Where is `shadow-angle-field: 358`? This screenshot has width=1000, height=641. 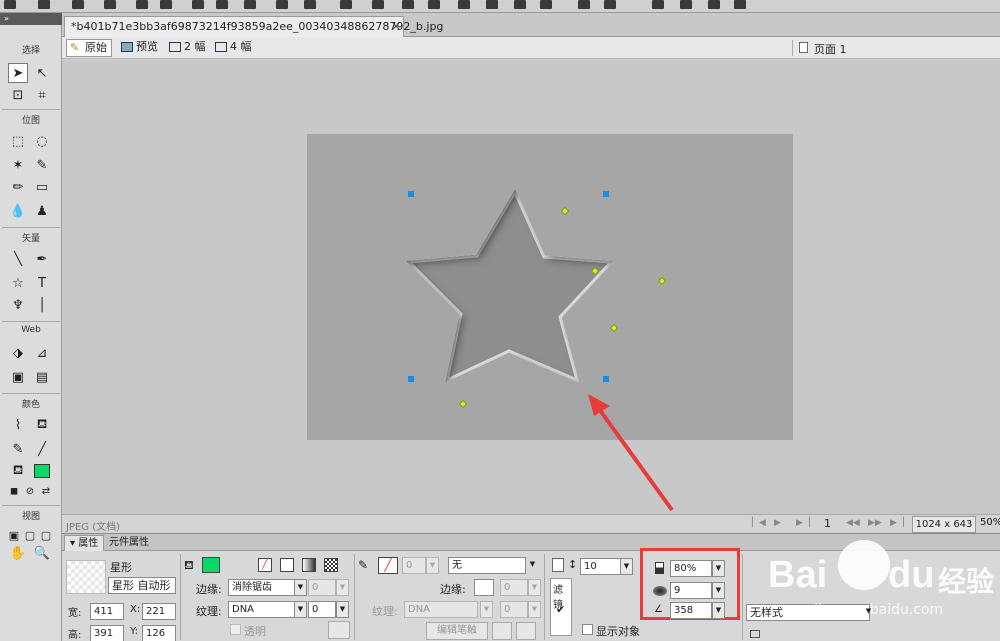 shadow-angle-field: 358 is located at coordinates (691, 610).